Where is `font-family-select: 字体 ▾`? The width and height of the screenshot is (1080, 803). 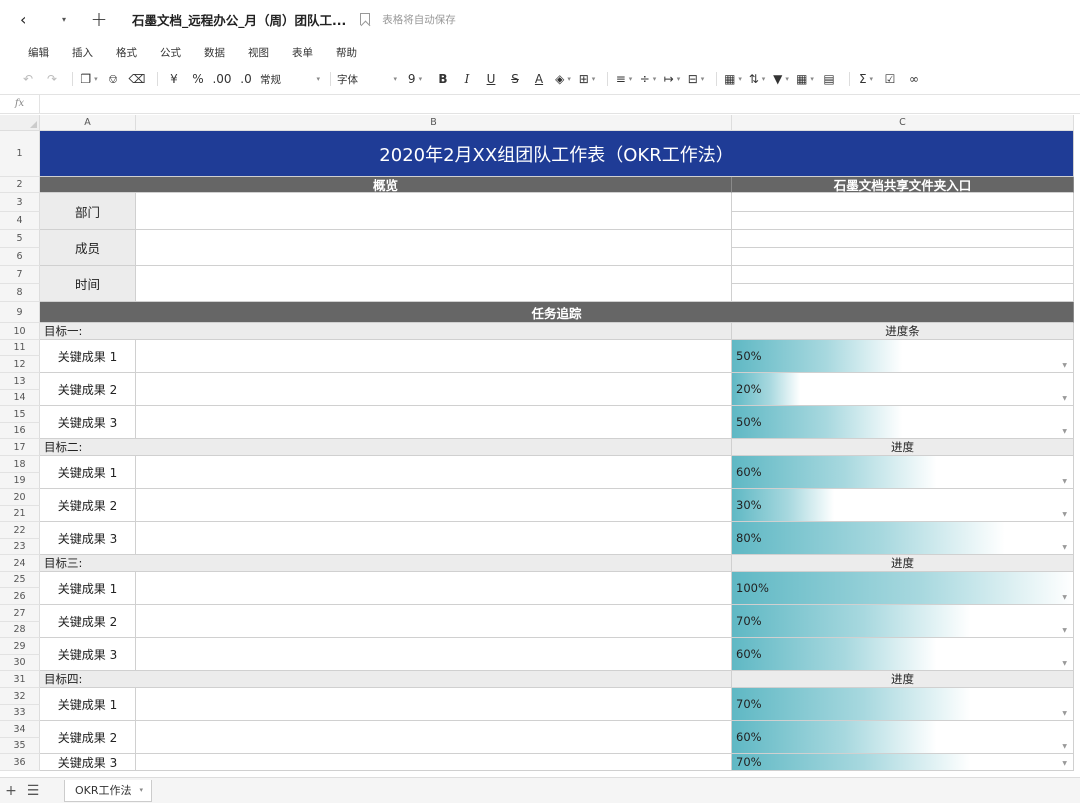
font-family-select: 字体 ▾ is located at coordinates (367, 79).